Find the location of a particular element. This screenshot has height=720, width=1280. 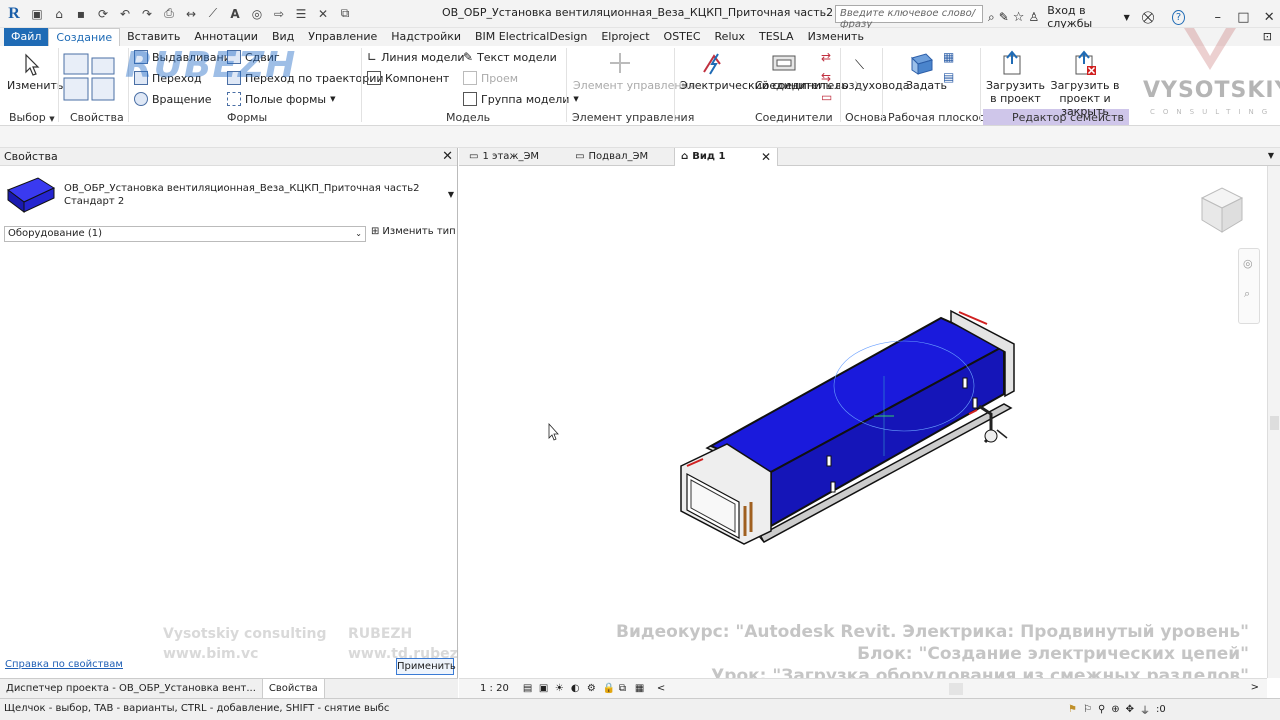

set-workplane-icon is located at coordinates (922, 63).